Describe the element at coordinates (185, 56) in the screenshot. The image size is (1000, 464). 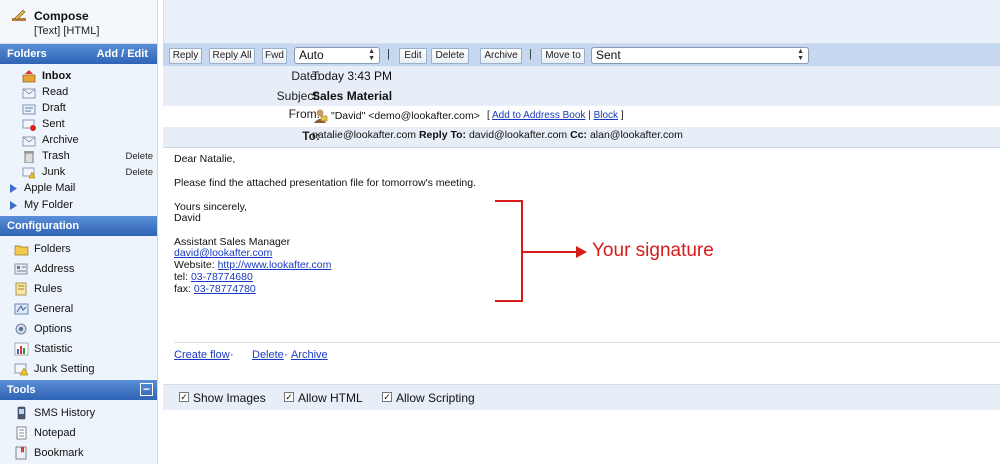
I see `reply-button: Reply` at that location.